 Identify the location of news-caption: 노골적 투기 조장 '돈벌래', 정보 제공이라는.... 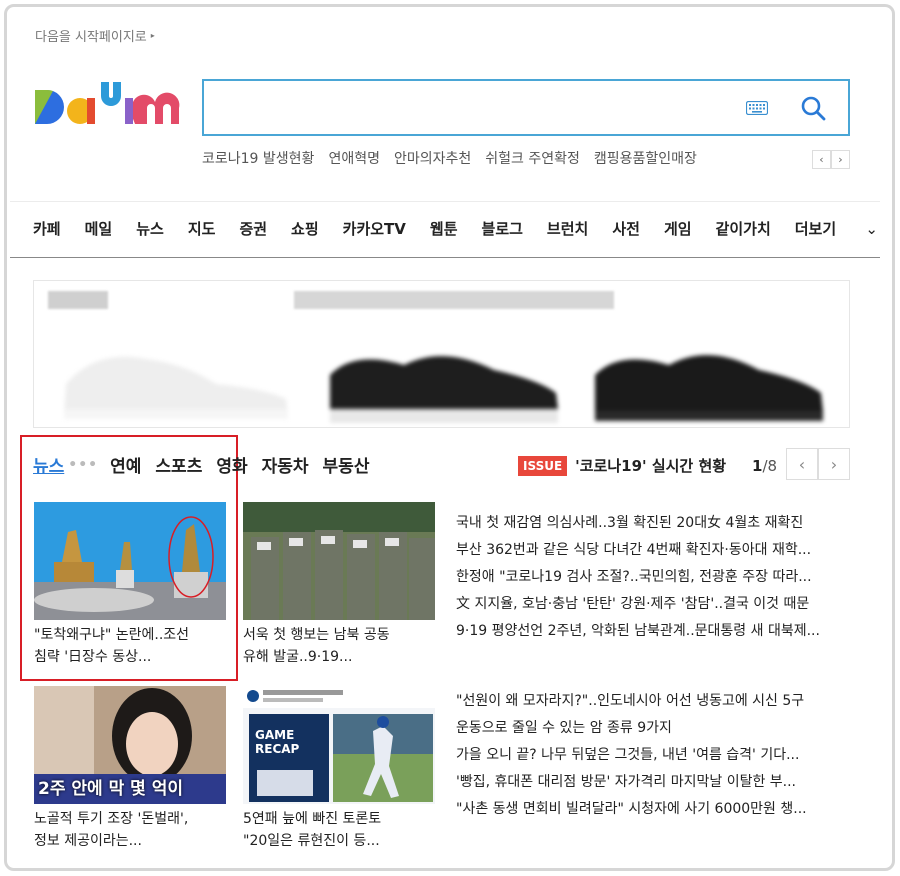
(130, 830).